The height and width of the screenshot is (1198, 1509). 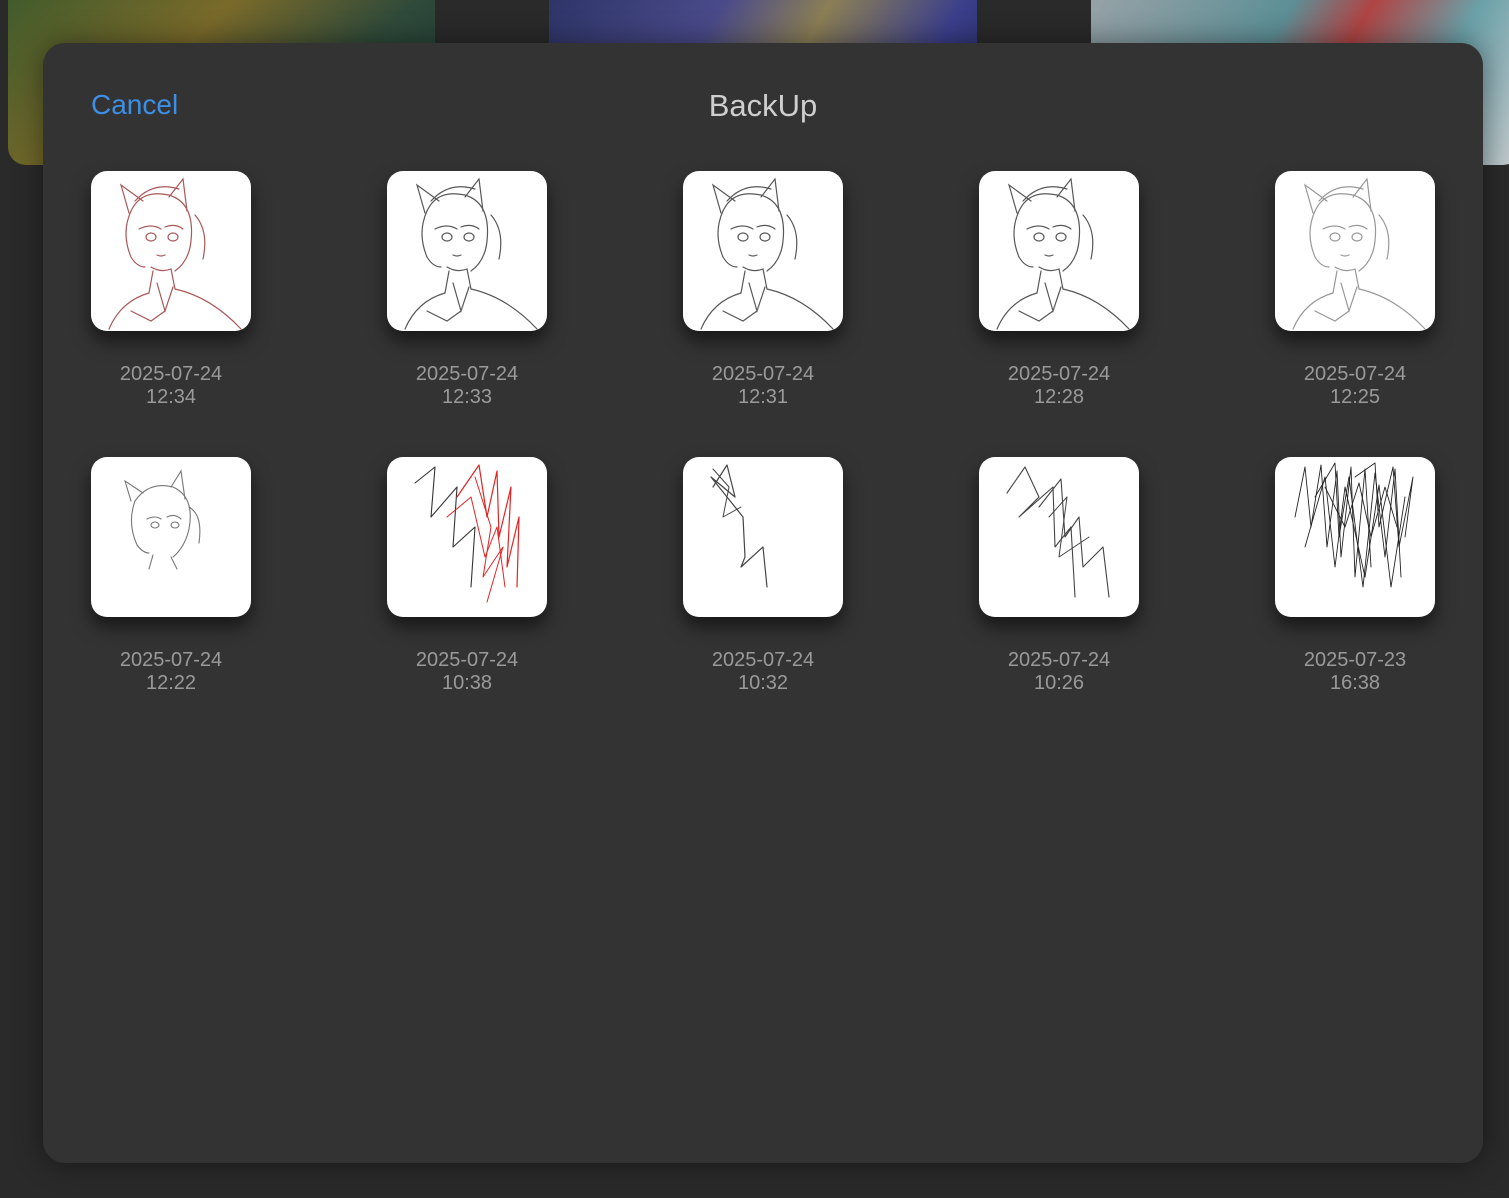 I want to click on backup-timestamp: 2025-07-24 12:34, so click(x=171, y=386).